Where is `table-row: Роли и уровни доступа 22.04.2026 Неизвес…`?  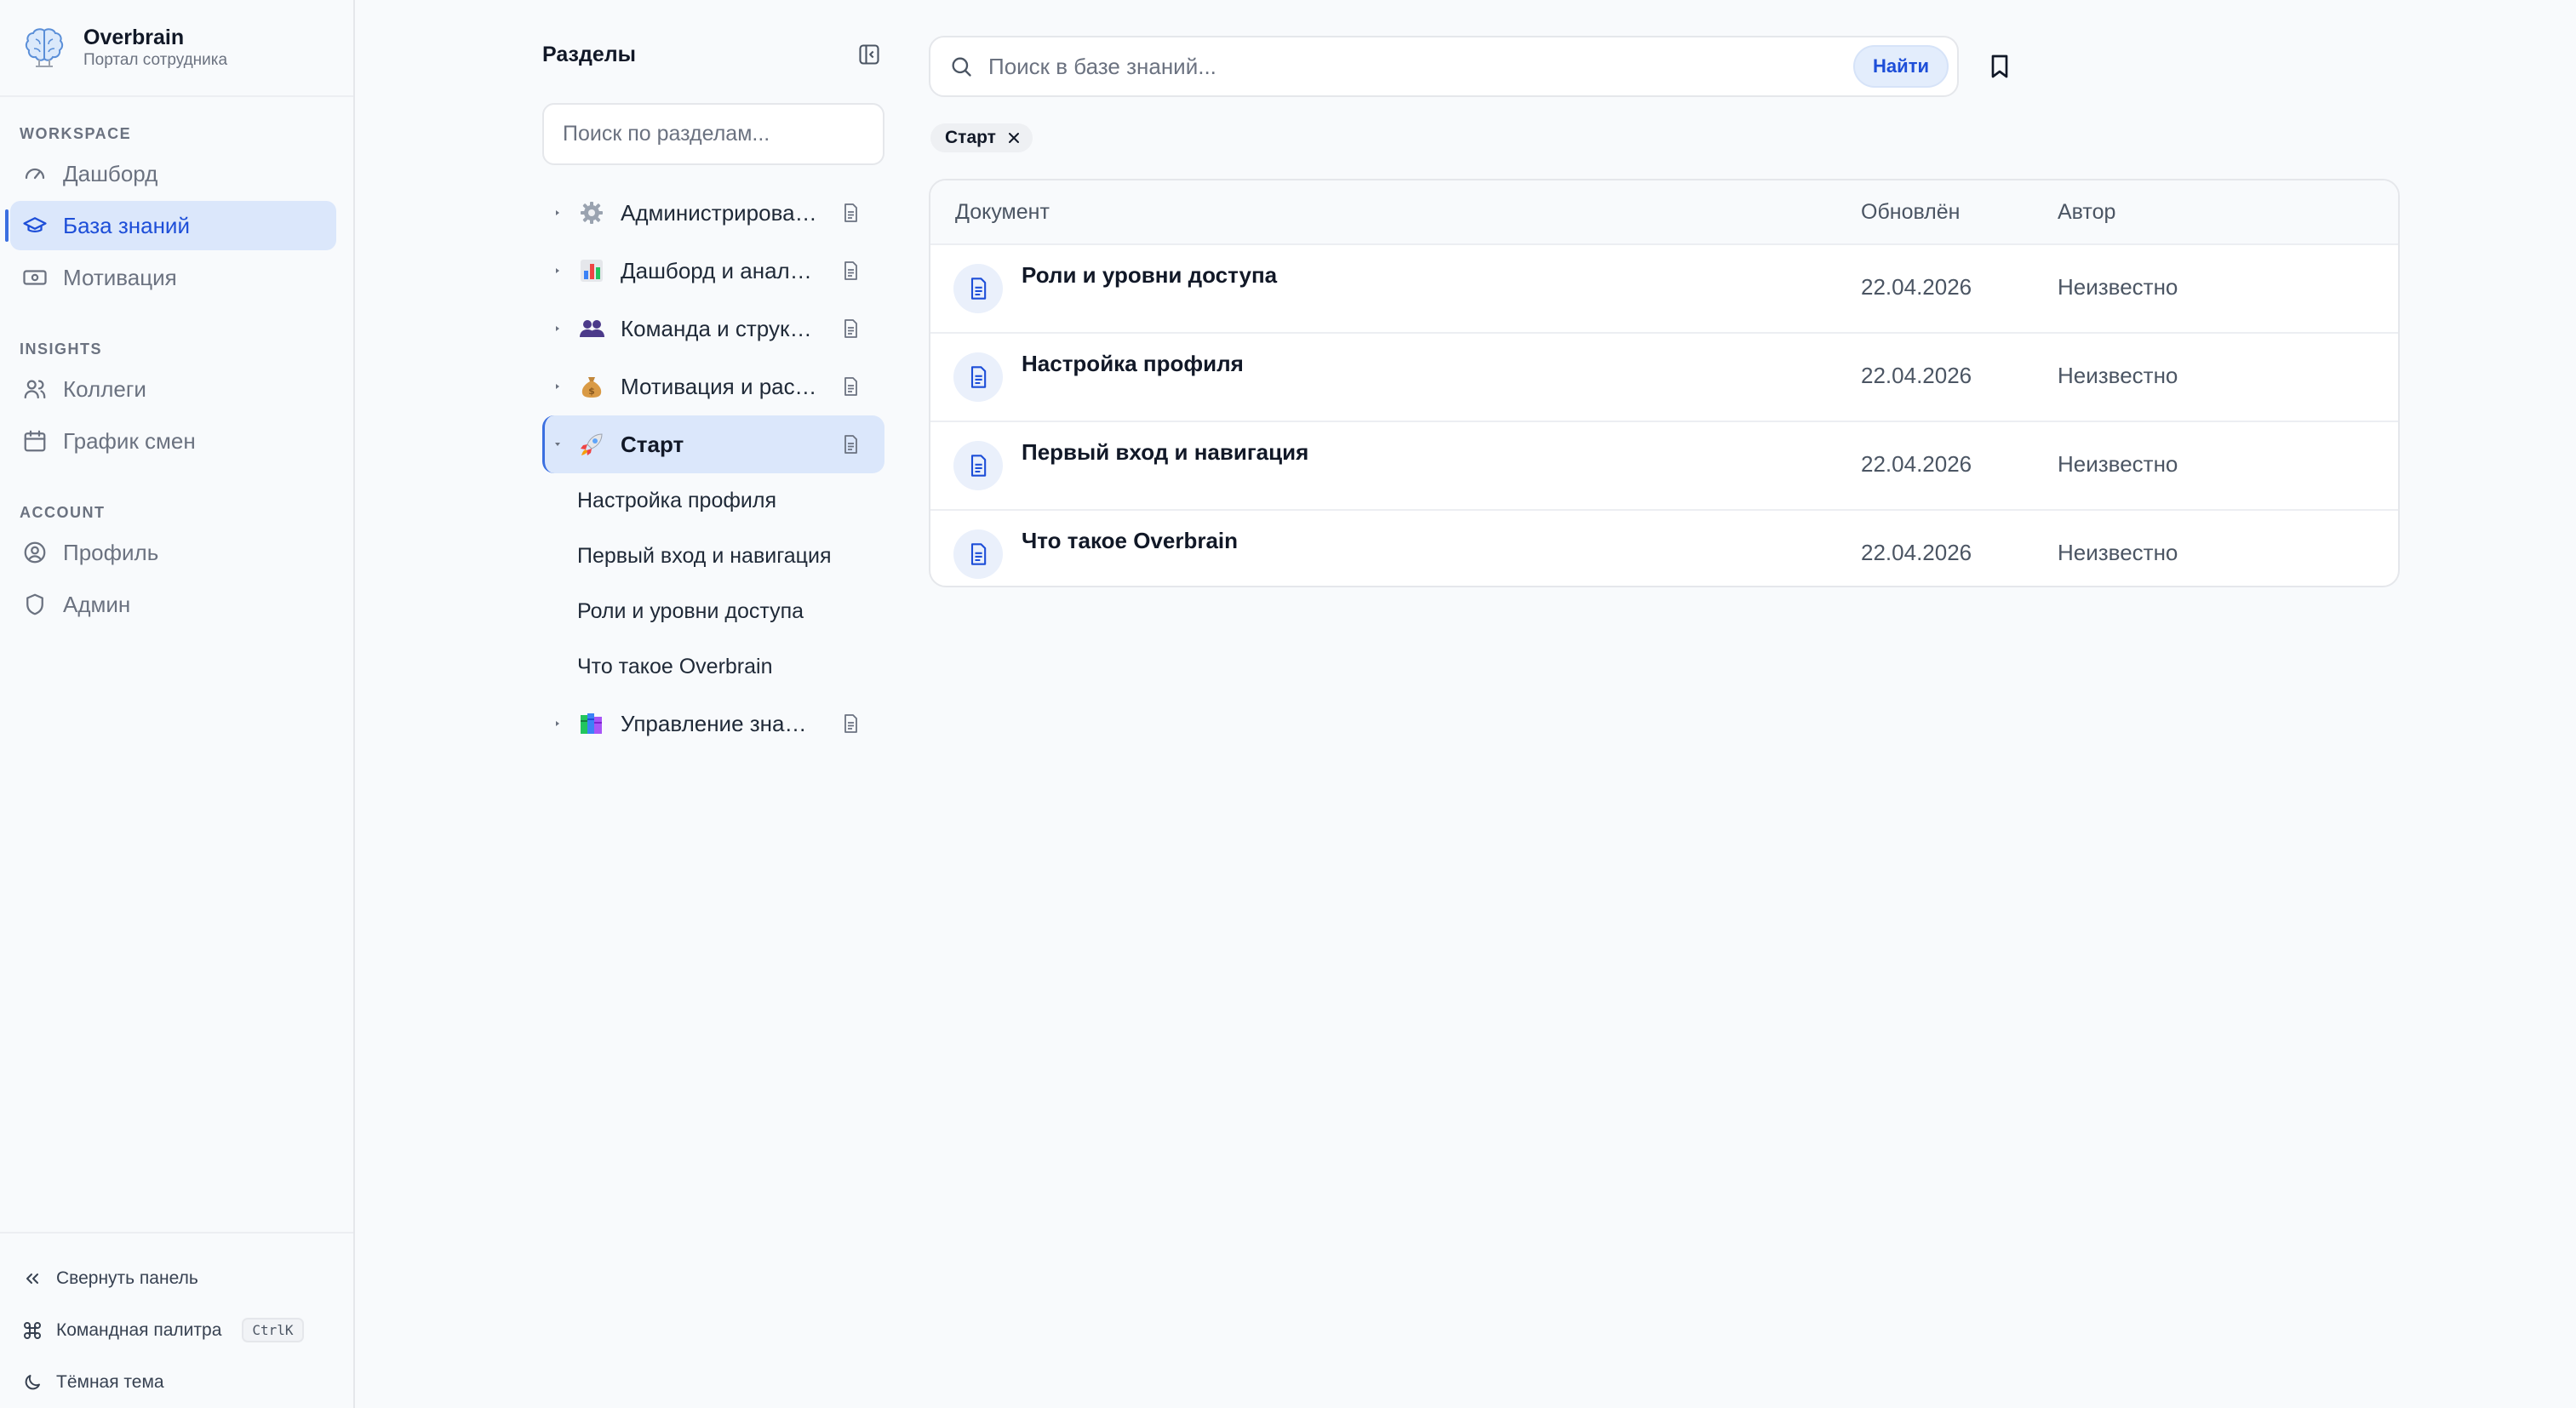 table-row: Роли и уровни доступа 22.04.2026 Неизвес… is located at coordinates (1664, 289).